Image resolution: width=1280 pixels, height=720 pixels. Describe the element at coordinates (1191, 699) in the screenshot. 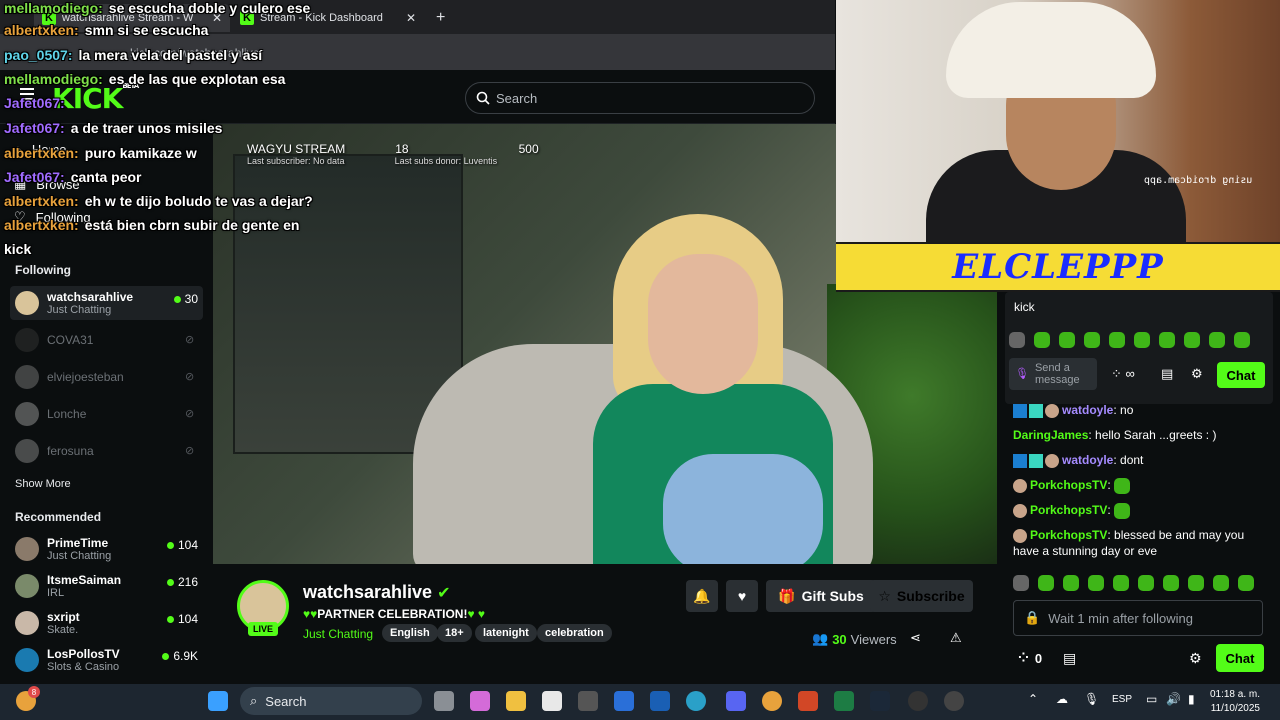

I see `battery-icon: ▮` at that location.